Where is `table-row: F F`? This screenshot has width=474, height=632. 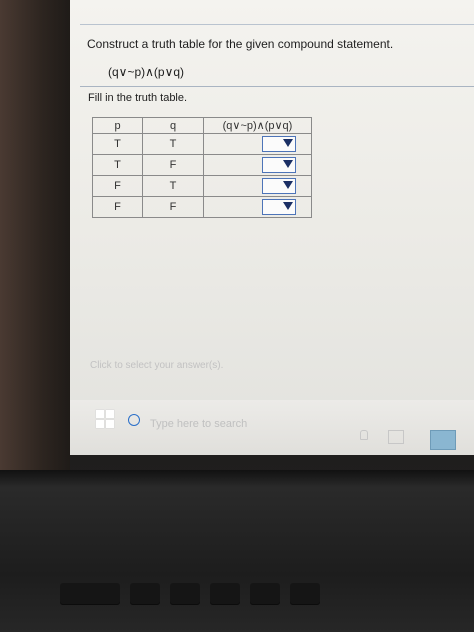
table-row: F F is located at coordinates (202, 207).